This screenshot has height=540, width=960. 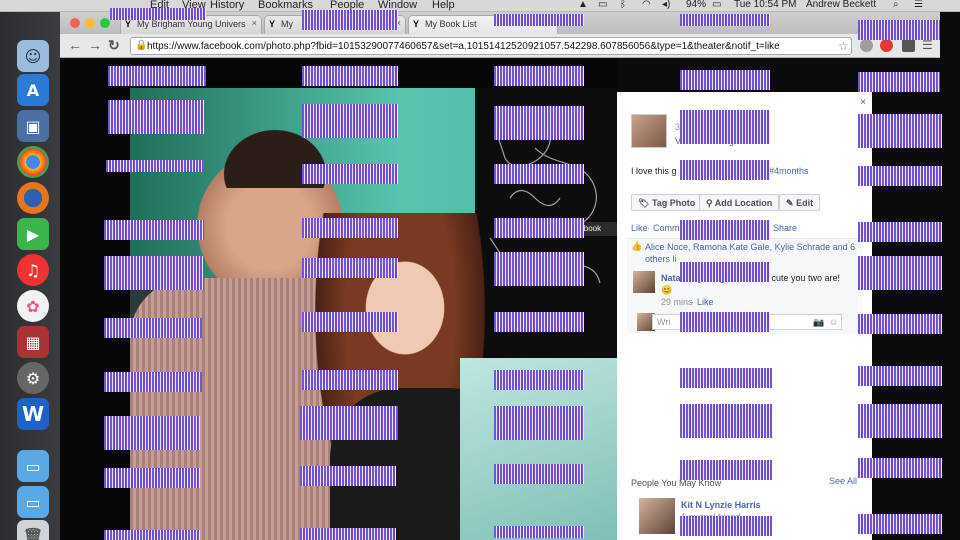 I want to click on back-arrow-icon: ←, so click(x=75, y=45).